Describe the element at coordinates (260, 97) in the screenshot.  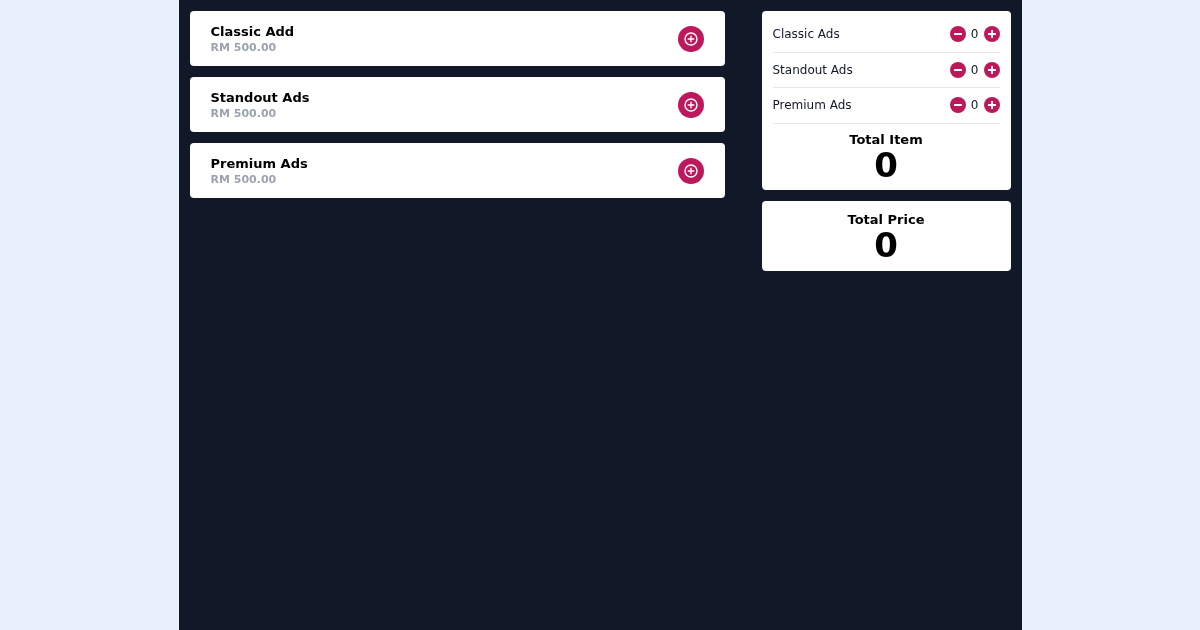
I see `product-name: Standout Ads` at that location.